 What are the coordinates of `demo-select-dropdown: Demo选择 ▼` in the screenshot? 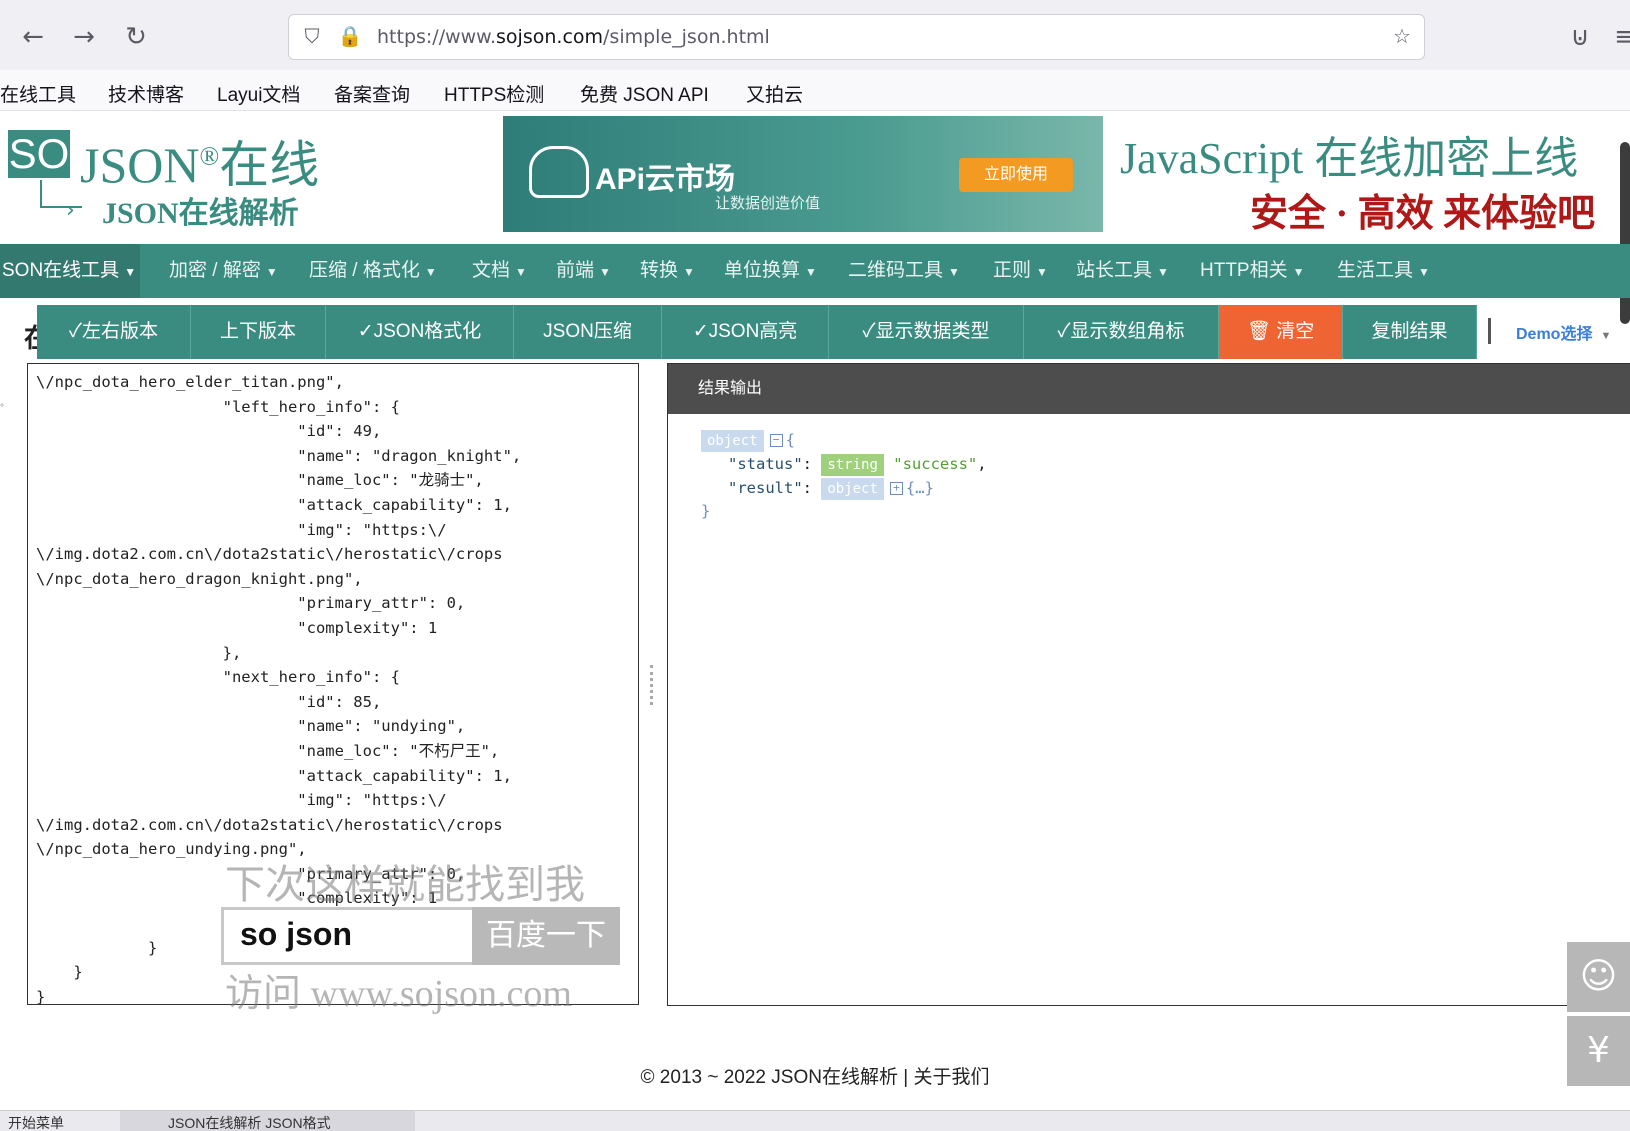 It's located at (1563, 332).